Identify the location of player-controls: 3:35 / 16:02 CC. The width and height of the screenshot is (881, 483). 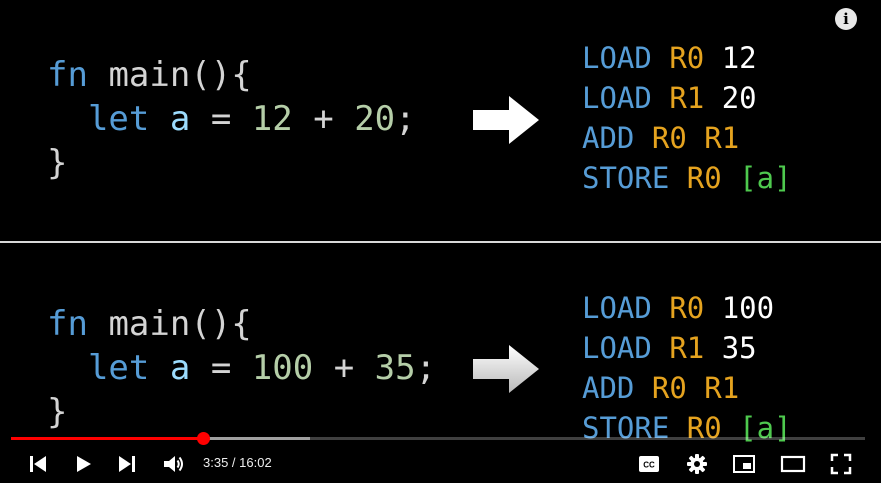
(440, 463).